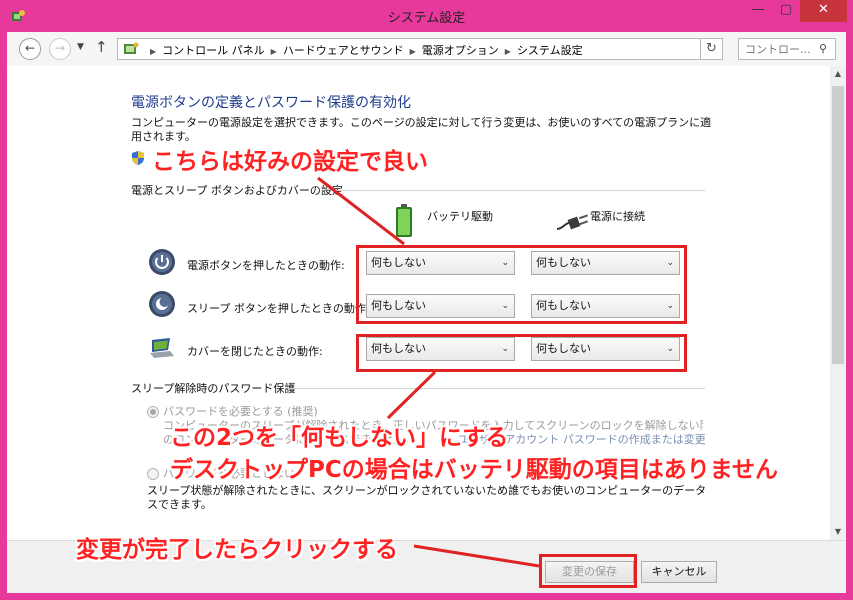 Image resolution: width=853 pixels, height=600 pixels. I want to click on control-panel-icon, so click(131, 48).